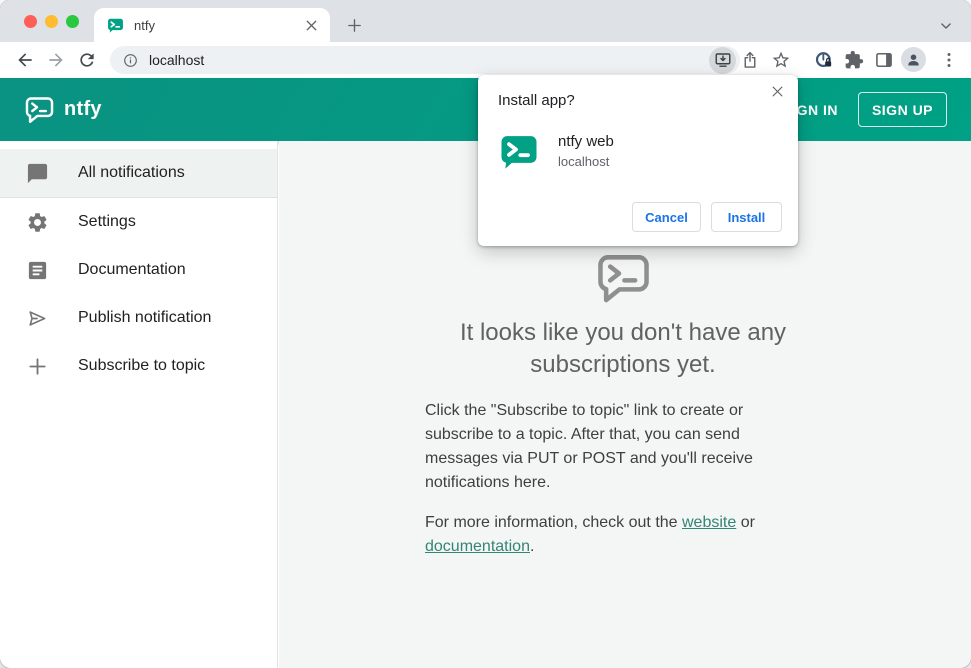 The image size is (971, 668). What do you see at coordinates (107, 221) in the screenshot?
I see `sidebar-item-label: Settings` at bounding box center [107, 221].